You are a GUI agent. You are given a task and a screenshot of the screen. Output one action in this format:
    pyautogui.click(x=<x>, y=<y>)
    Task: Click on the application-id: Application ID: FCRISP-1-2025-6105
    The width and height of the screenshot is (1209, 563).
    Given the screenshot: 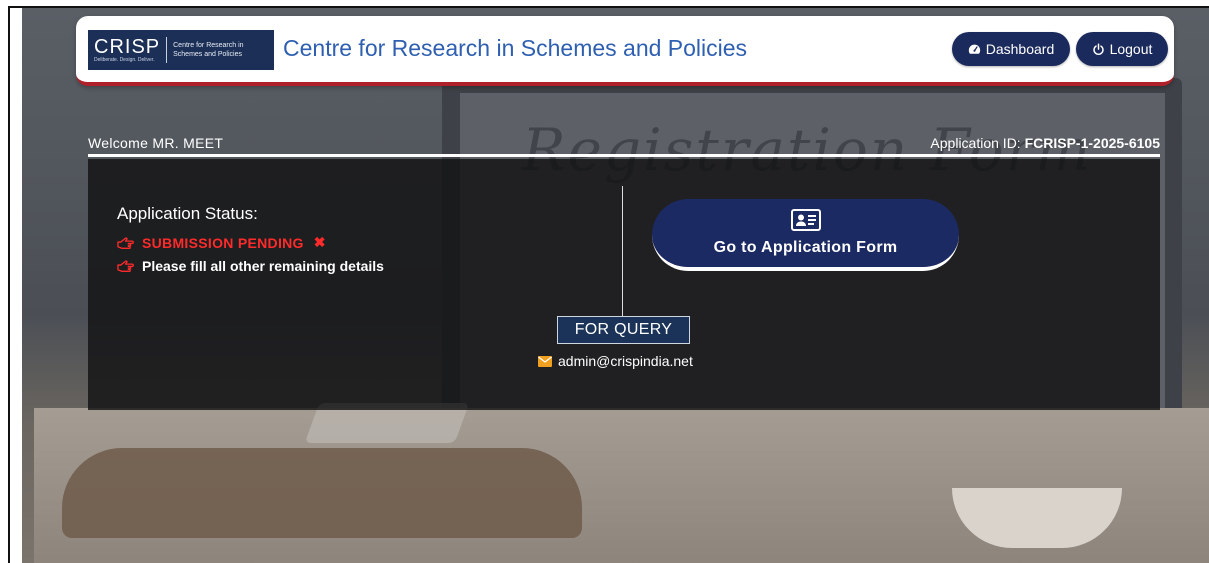 What is the action you would take?
    pyautogui.click(x=1045, y=143)
    